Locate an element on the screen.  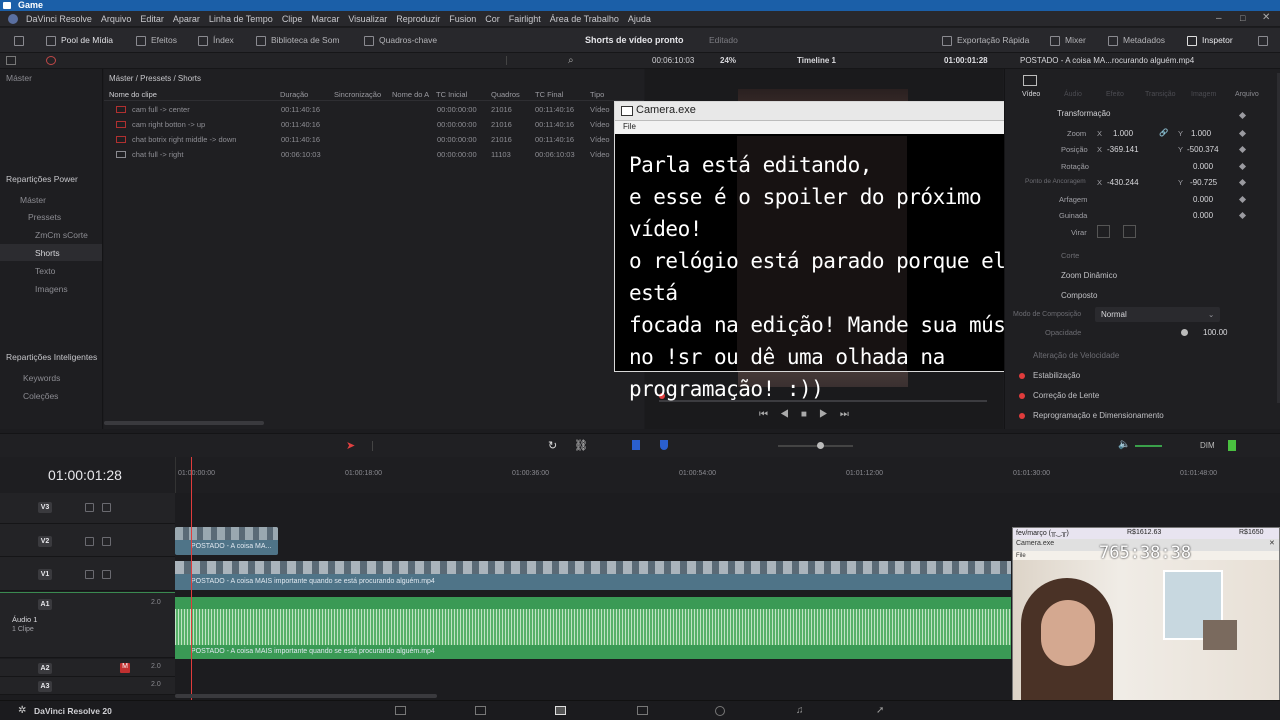
cut-page-icon is located at coordinates (480, 710).